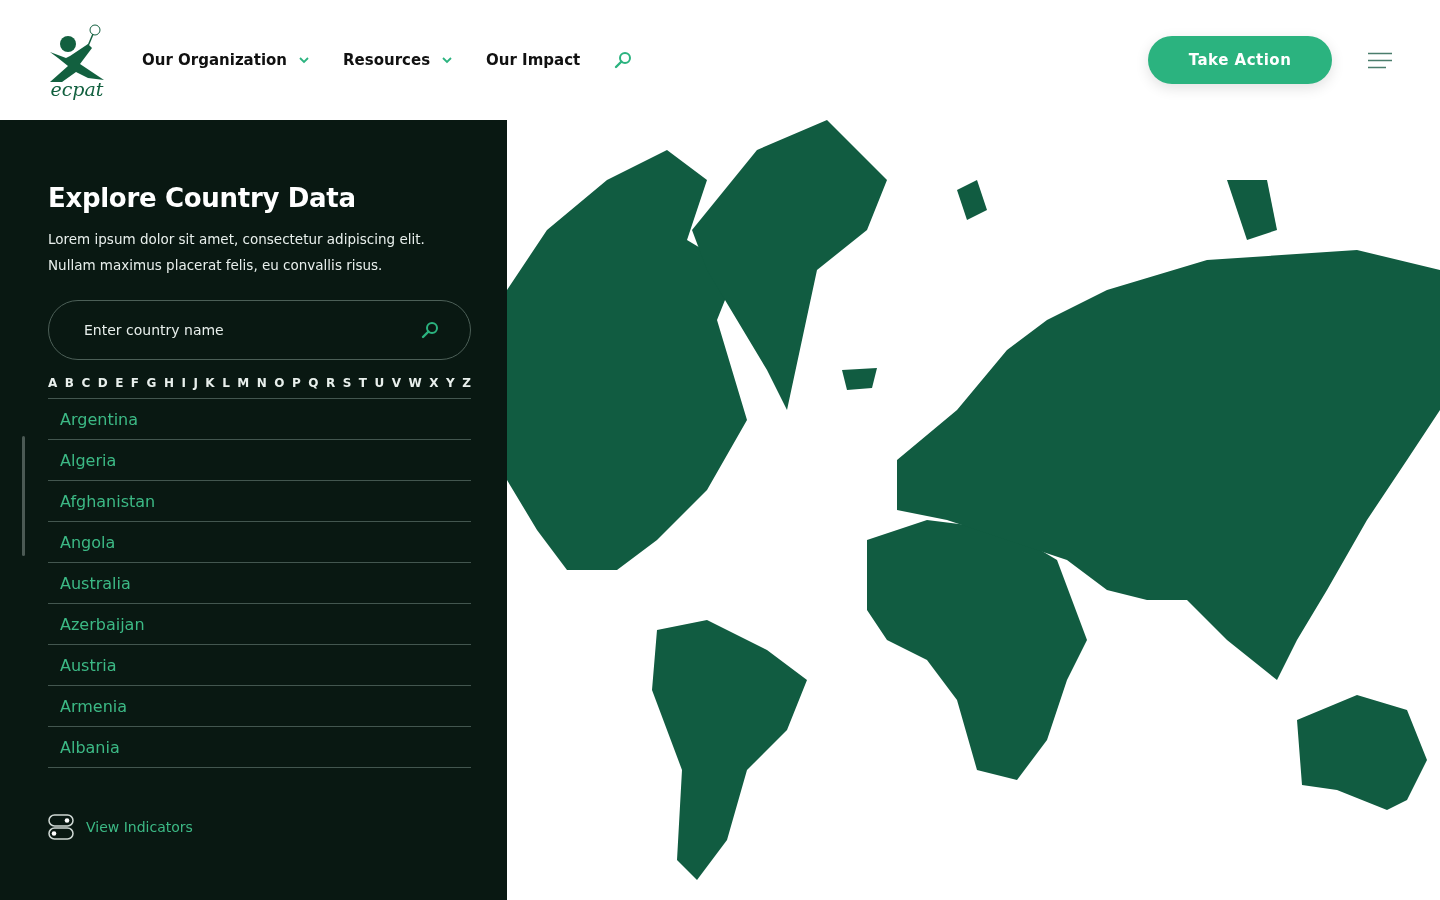 This screenshot has height=900, width=1440. What do you see at coordinates (259, 624) in the screenshot?
I see `country-list-item: Azerbaijan` at bounding box center [259, 624].